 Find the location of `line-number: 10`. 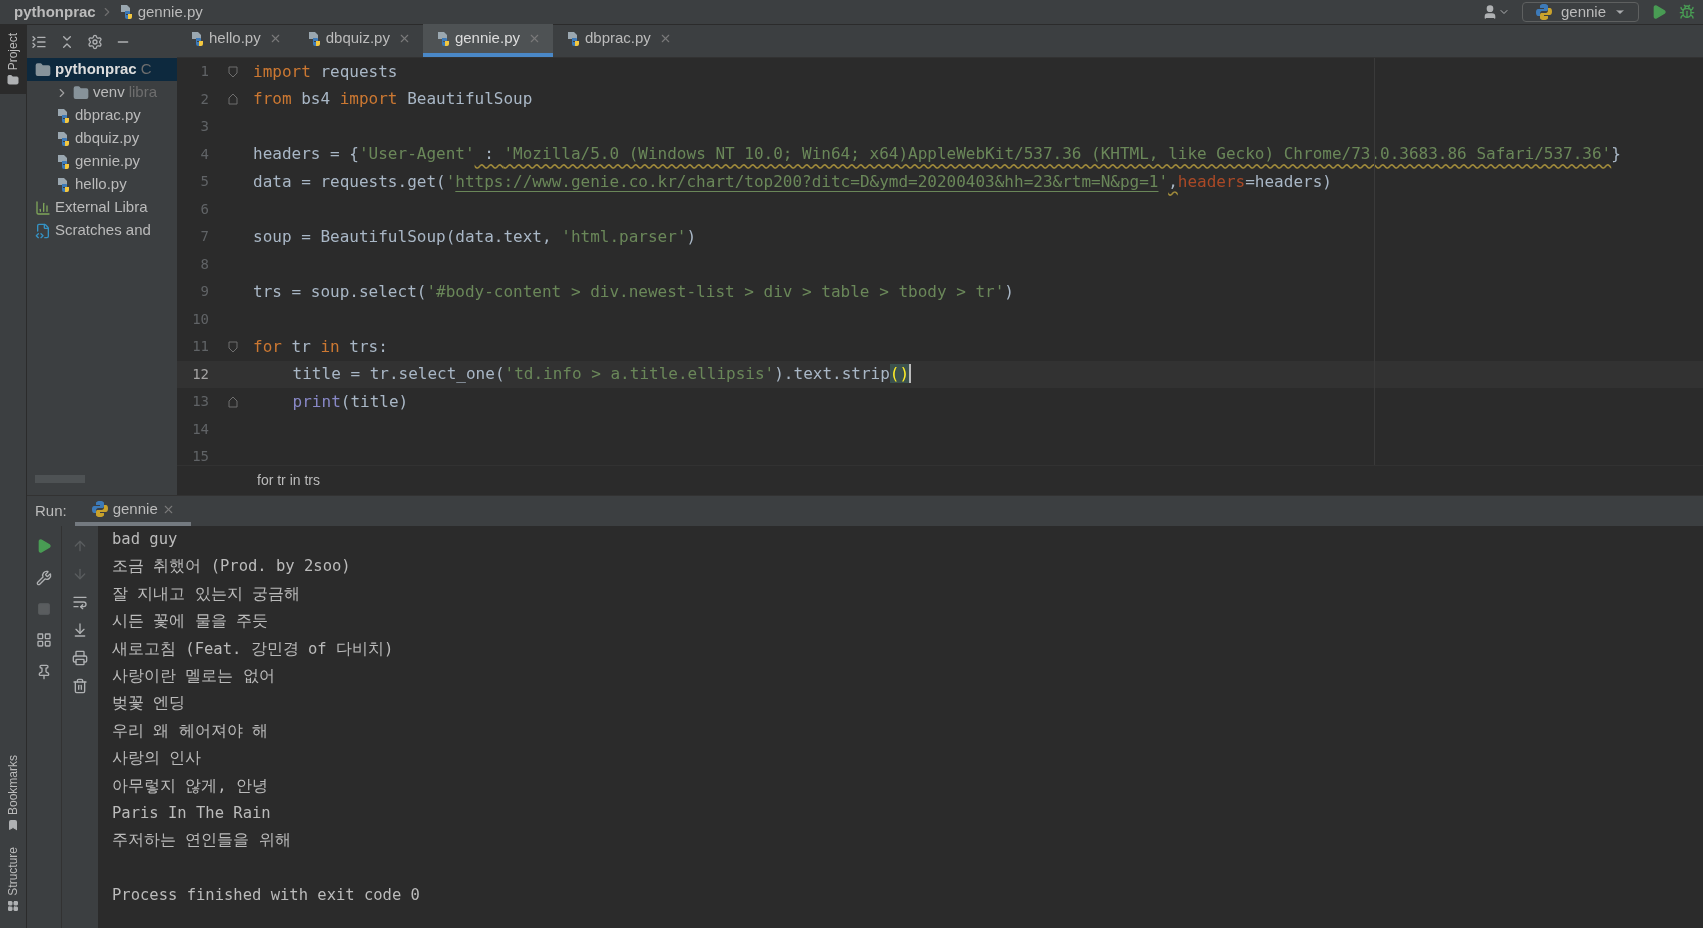

line-number: 10 is located at coordinates (200, 319).